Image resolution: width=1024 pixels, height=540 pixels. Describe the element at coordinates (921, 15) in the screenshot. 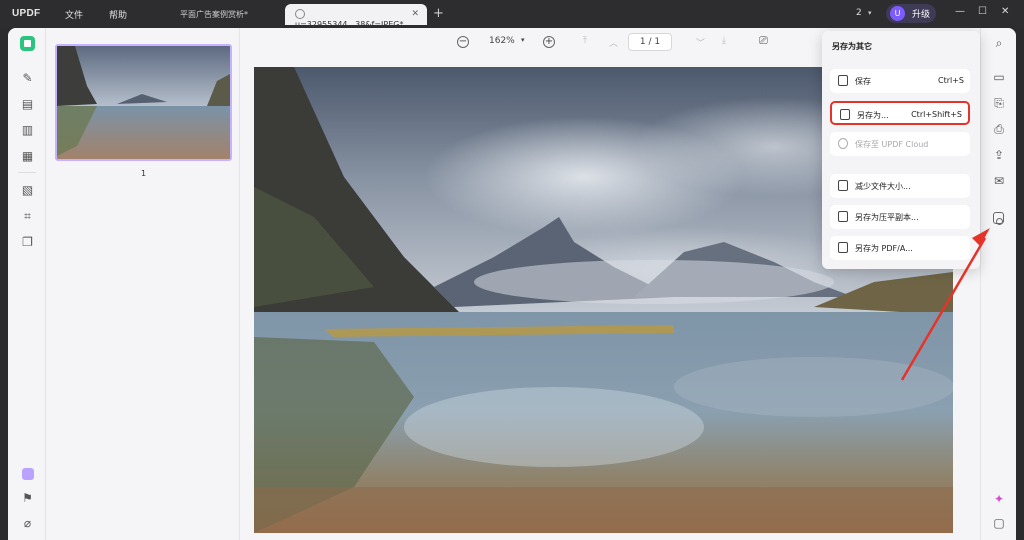

I see `upgrade-label: 升级` at that location.